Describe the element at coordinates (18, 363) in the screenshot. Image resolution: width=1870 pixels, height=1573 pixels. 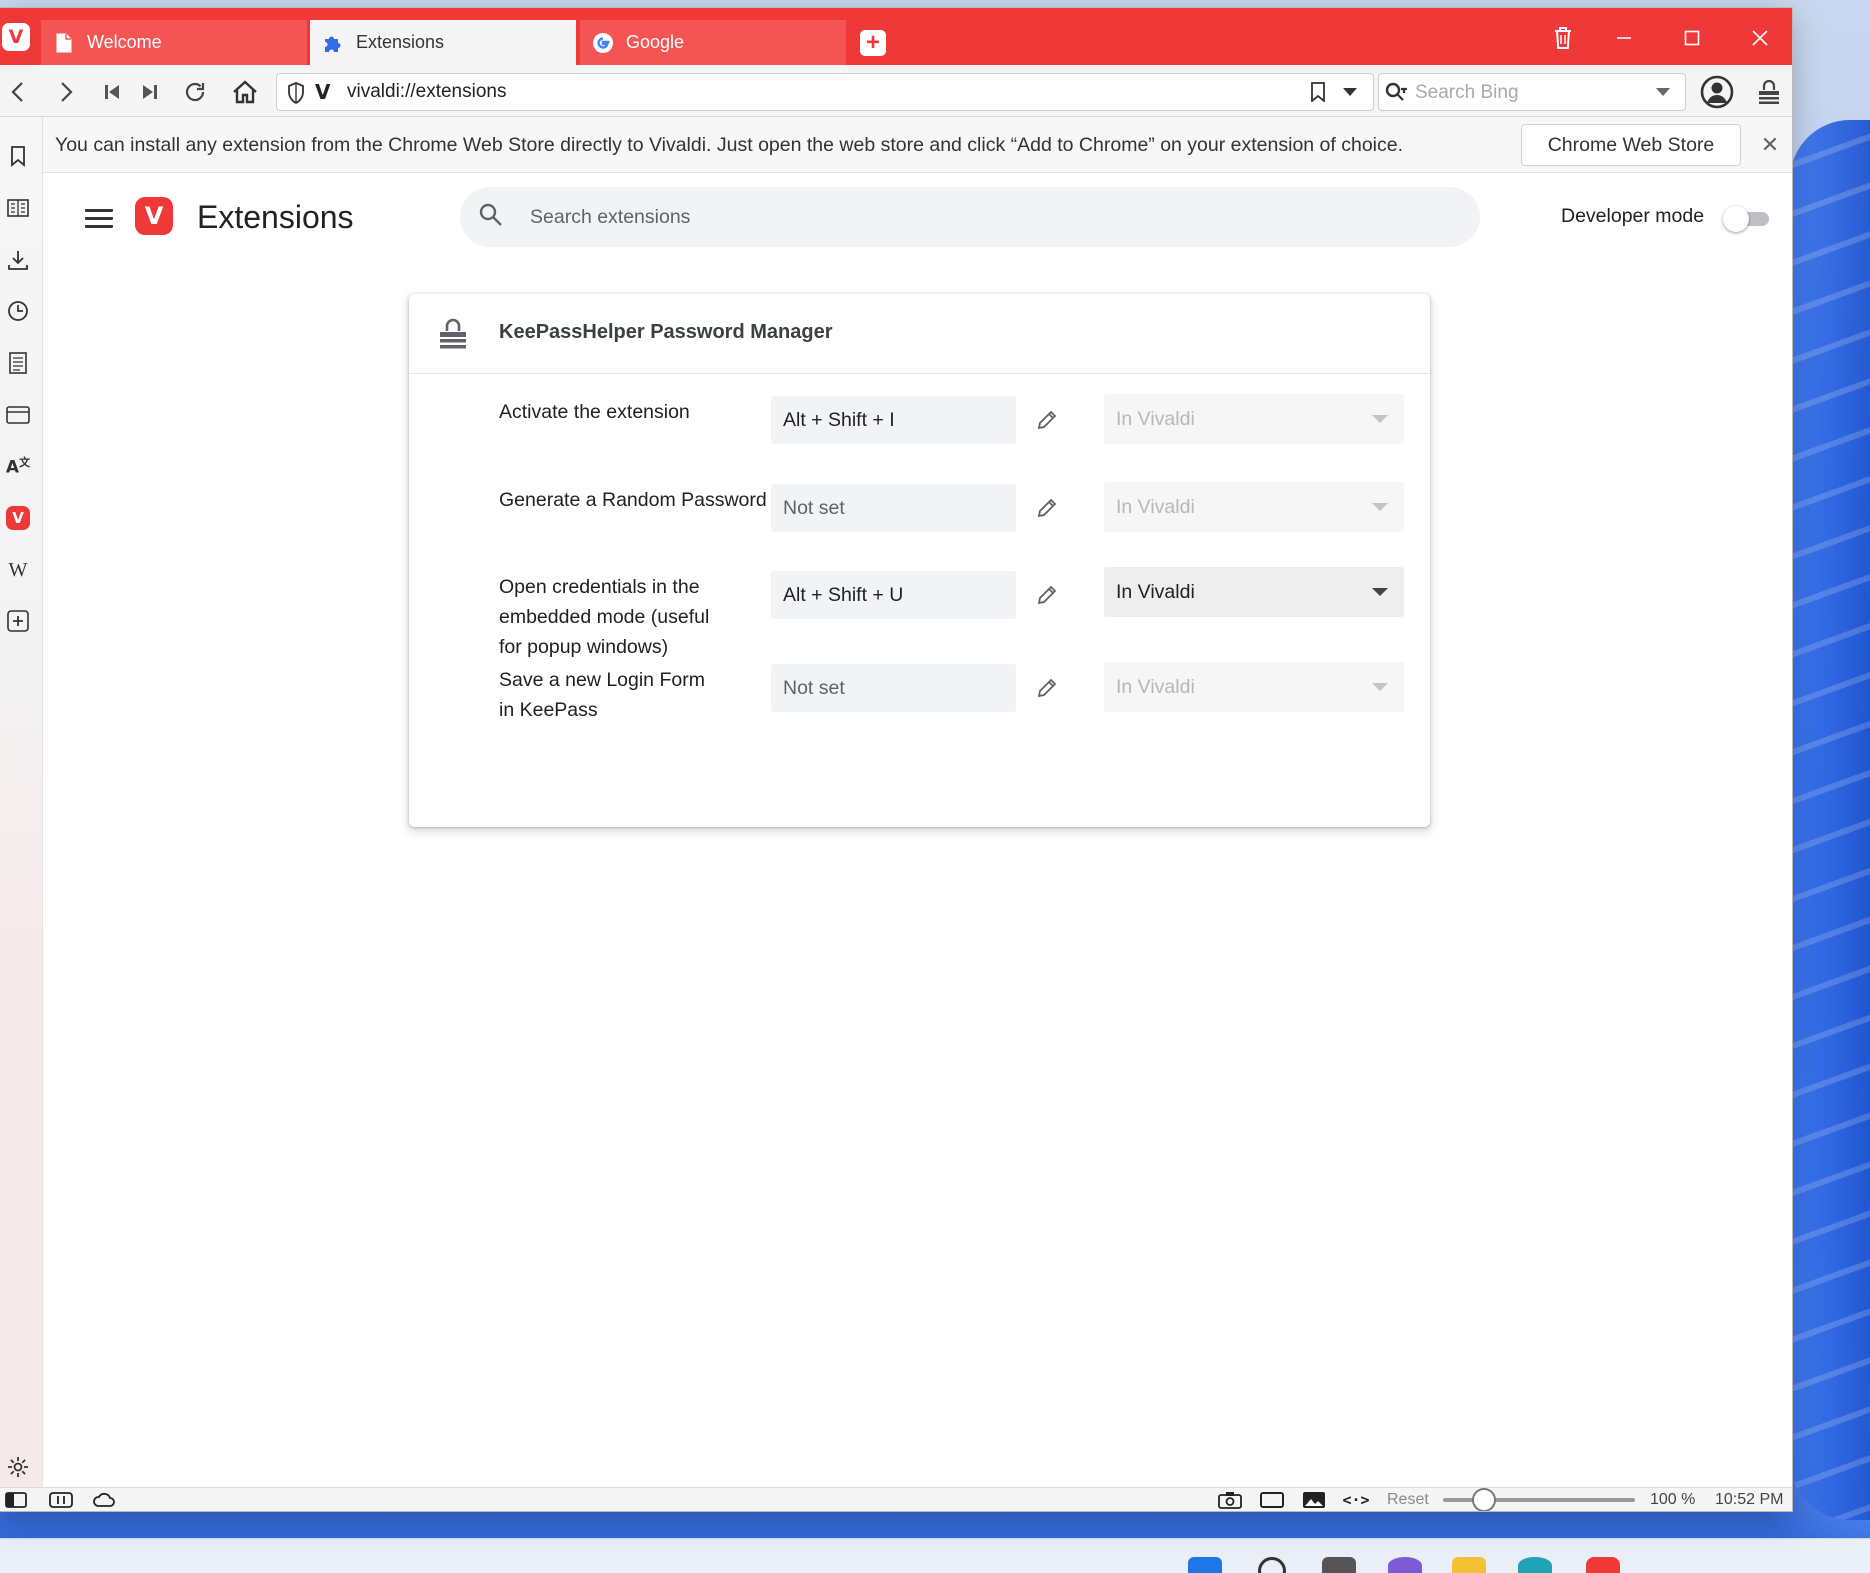
I see `notes-icon` at that location.